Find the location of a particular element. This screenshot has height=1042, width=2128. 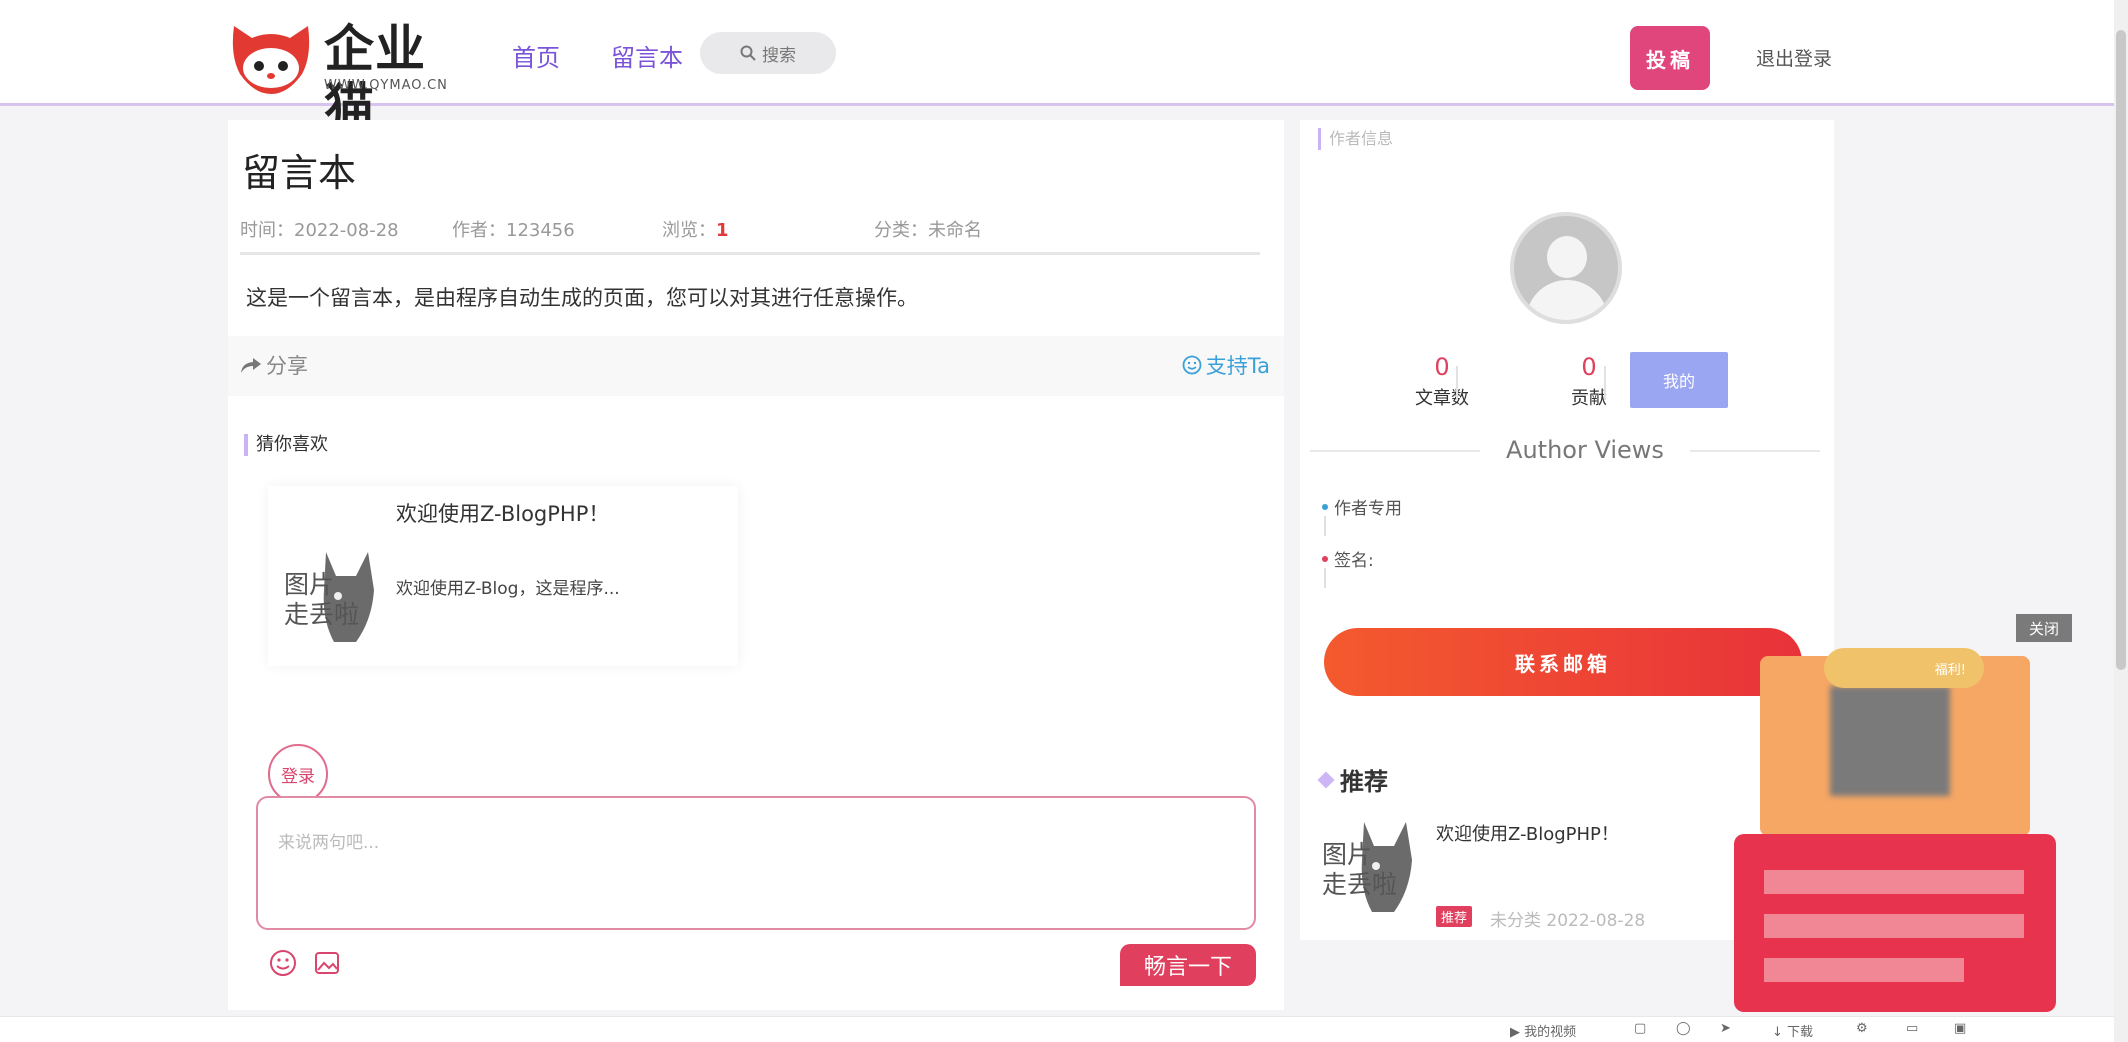

logout-link: 退出登录 is located at coordinates (1794, 57).